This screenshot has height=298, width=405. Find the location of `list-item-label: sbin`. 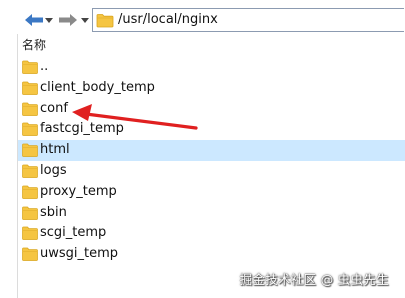

list-item-label: sbin is located at coordinates (53, 212).